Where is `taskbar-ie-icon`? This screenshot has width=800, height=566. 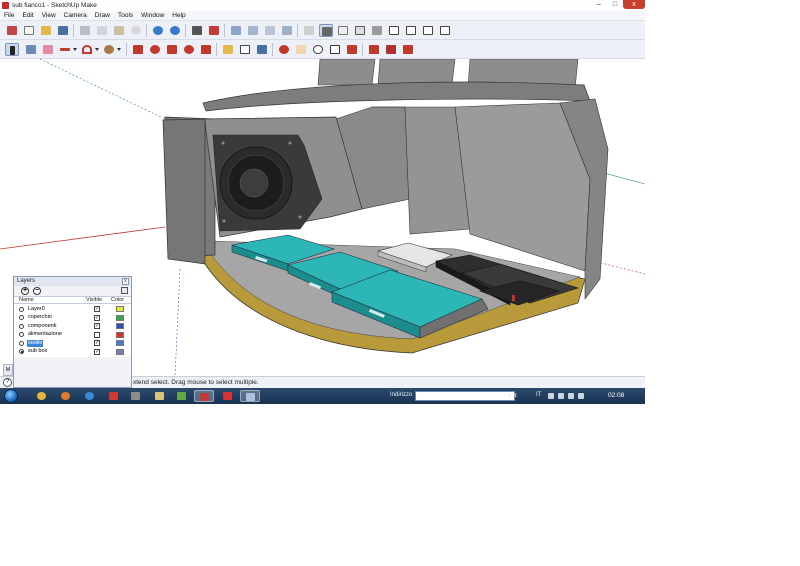 taskbar-ie-icon is located at coordinates (90, 396).